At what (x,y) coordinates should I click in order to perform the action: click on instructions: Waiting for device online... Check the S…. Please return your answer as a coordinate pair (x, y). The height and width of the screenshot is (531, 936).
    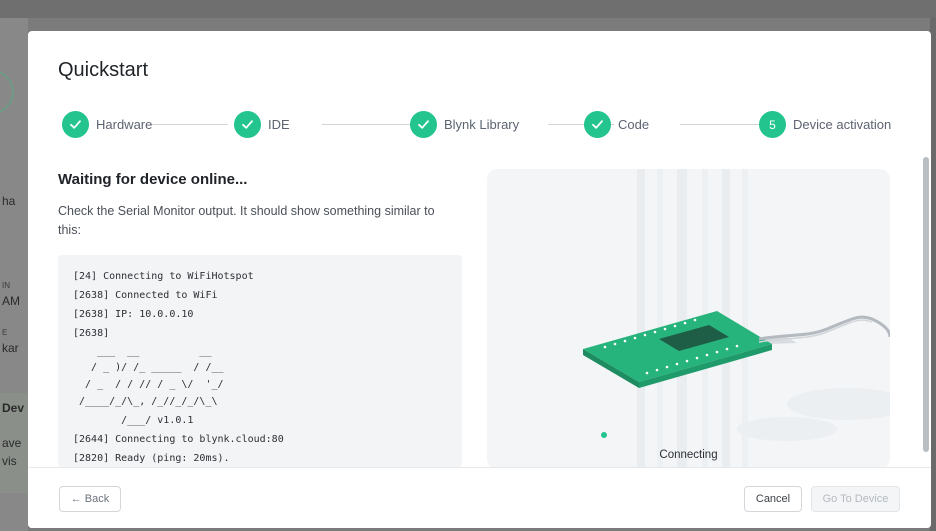
    Looking at the image, I should click on (263, 205).